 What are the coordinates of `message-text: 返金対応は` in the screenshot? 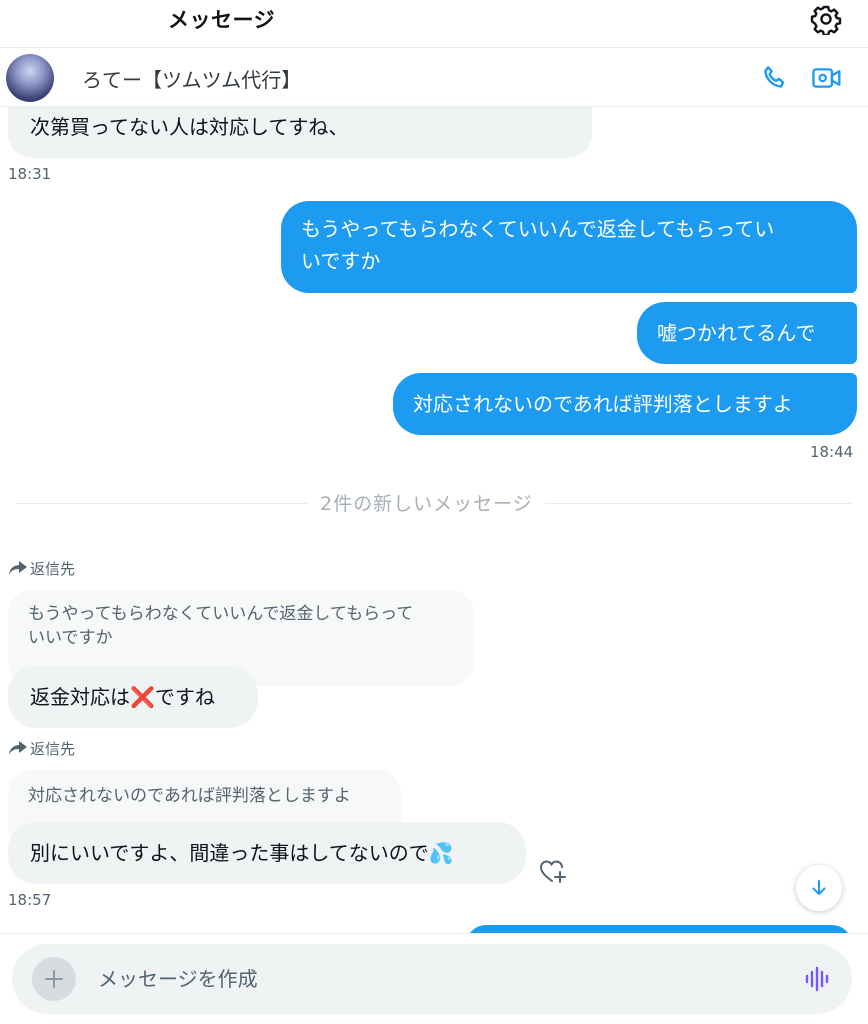 It's located at (80, 697).